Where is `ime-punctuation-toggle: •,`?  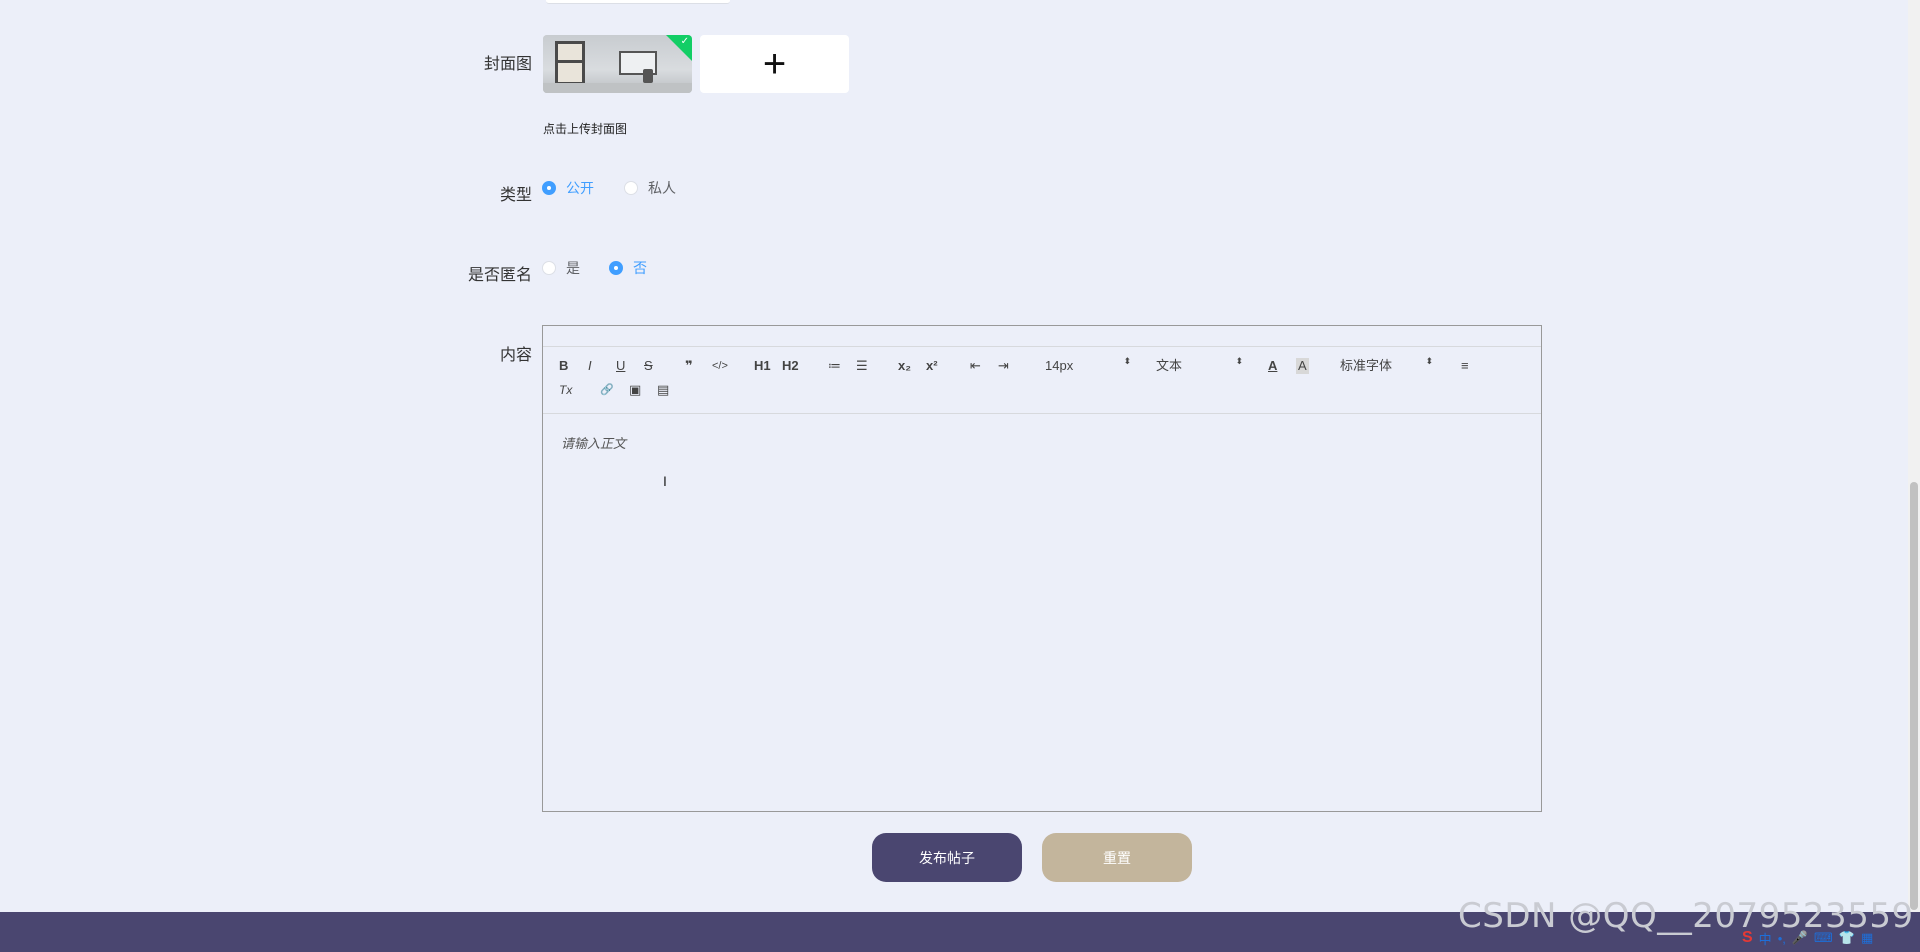 ime-punctuation-toggle: •, is located at coordinates (1782, 938).